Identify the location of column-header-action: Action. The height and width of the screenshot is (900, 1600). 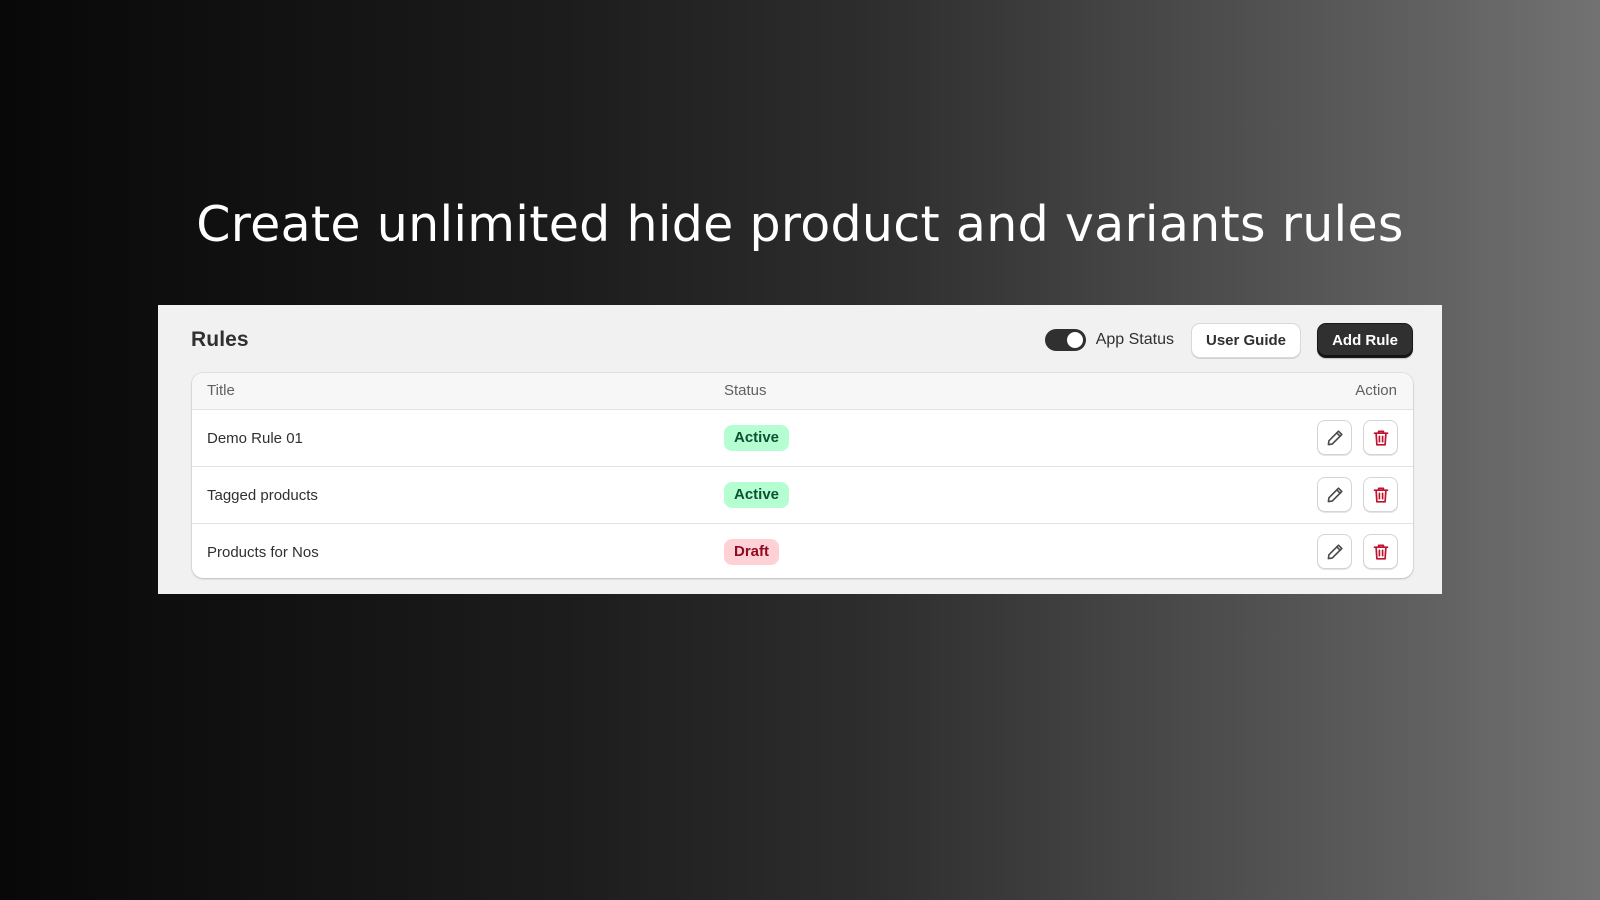
(1376, 390).